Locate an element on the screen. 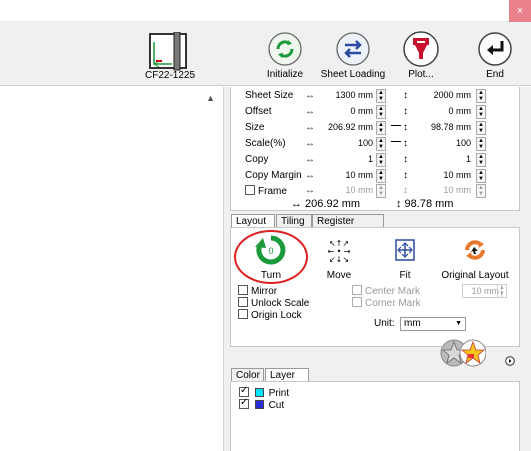  tab-color: Color is located at coordinates (247, 375).